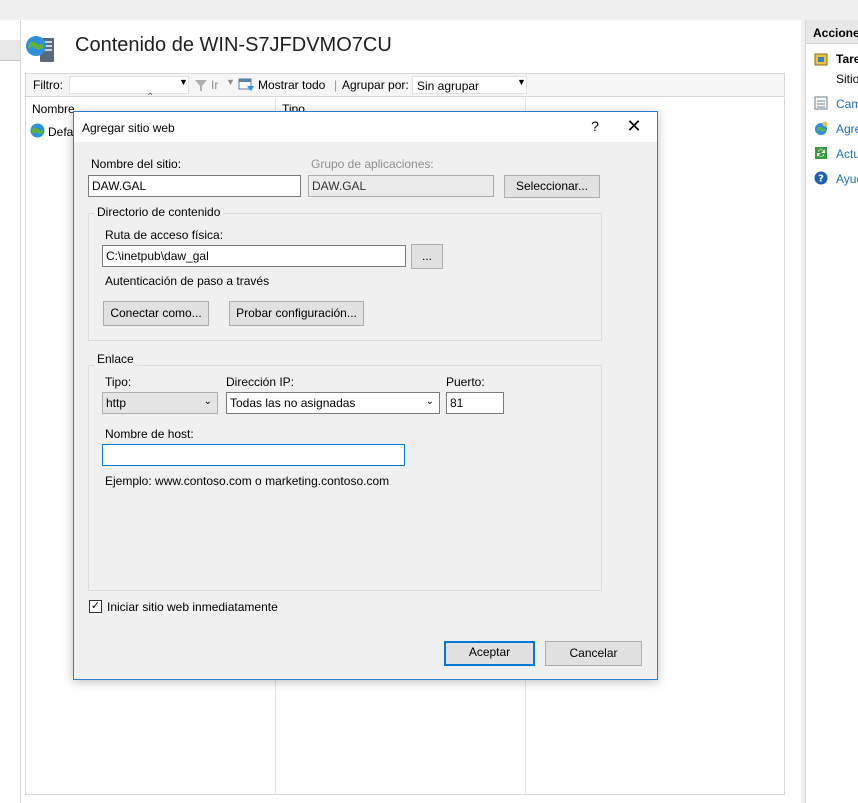 This screenshot has height=803, width=858. What do you see at coordinates (10, 50) in the screenshot?
I see `connections-pane-tab` at bounding box center [10, 50].